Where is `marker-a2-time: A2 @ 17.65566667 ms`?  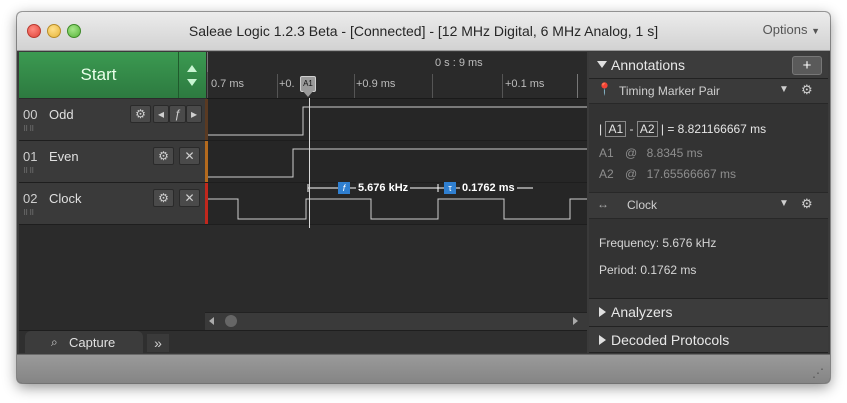
marker-a2-time: A2 @ 17.65566667 ms is located at coordinates (667, 174).